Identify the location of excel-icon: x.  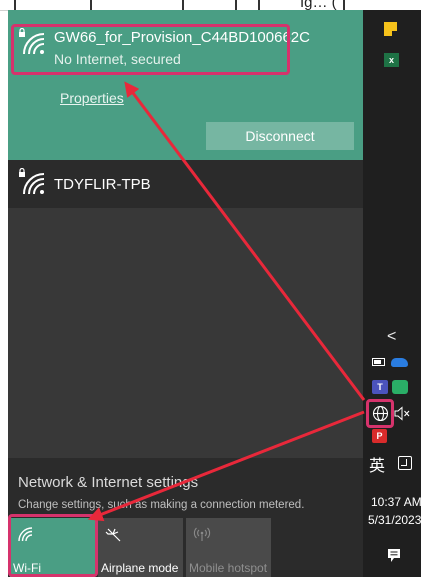
(391, 60).